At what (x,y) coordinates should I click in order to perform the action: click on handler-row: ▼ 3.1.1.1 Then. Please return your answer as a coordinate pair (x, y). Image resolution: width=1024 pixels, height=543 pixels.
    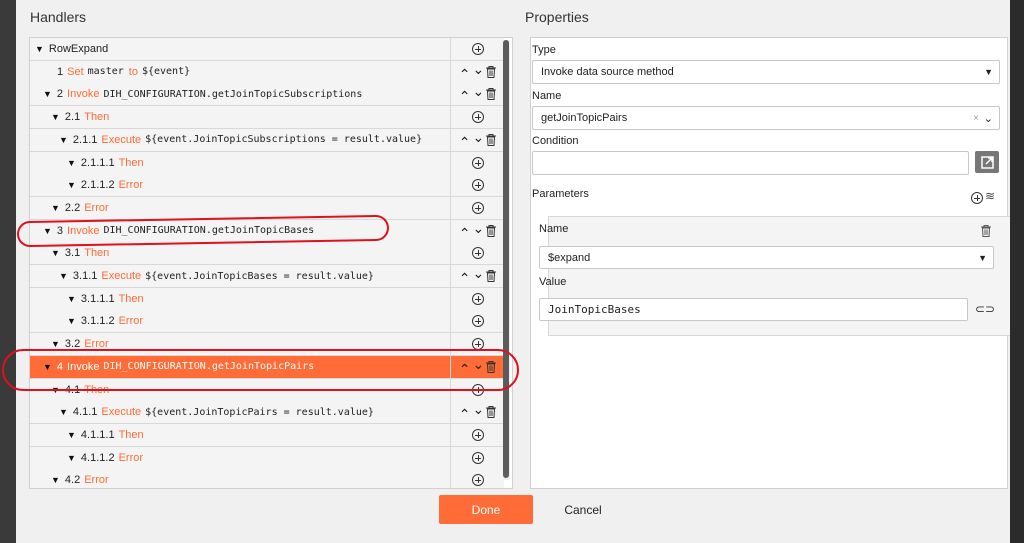
    Looking at the image, I should click on (267, 299).